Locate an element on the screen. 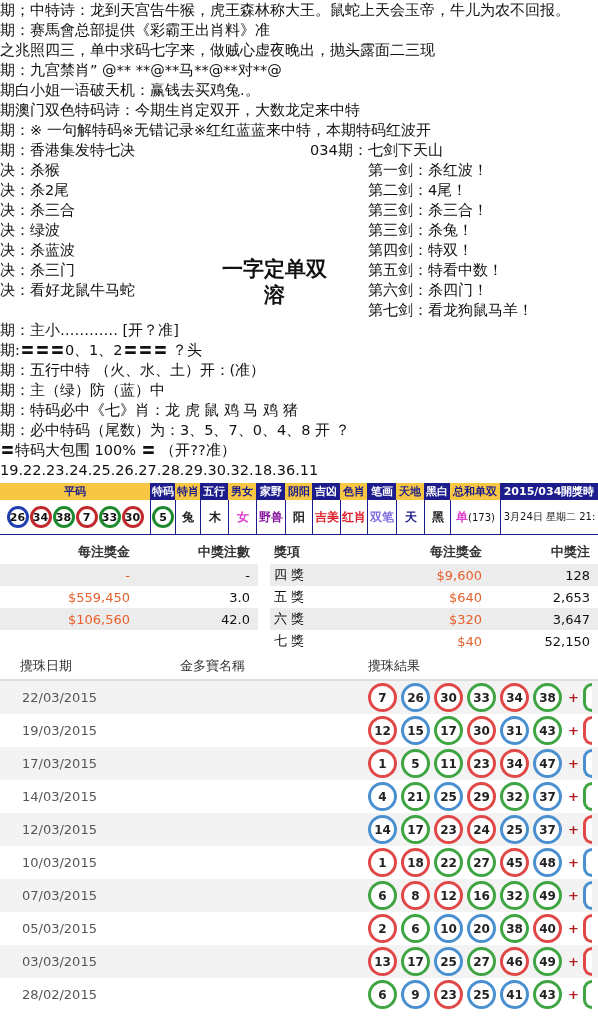 The height and width of the screenshot is (1017, 598). table-cell: 黑 is located at coordinates (437, 517).